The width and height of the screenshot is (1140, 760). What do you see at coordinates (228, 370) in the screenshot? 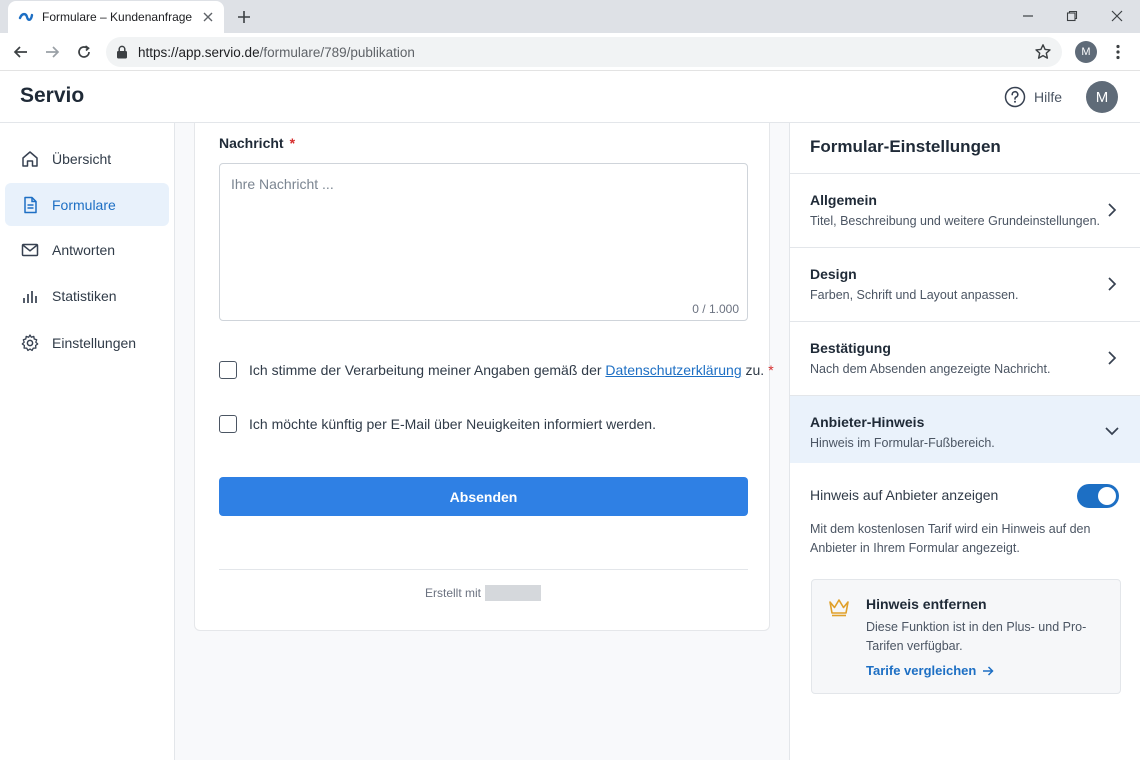
I see `consent-checkbox` at bounding box center [228, 370].